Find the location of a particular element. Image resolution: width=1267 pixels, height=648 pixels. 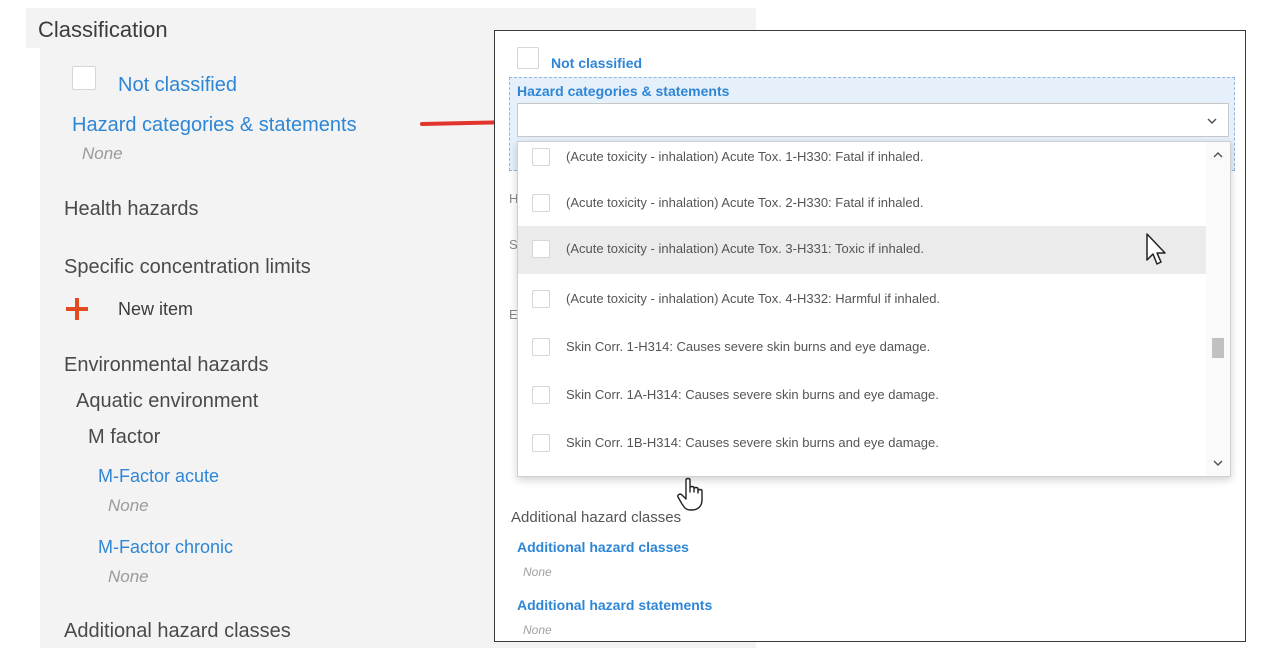

m-factor-heading: M factor is located at coordinates (124, 437).